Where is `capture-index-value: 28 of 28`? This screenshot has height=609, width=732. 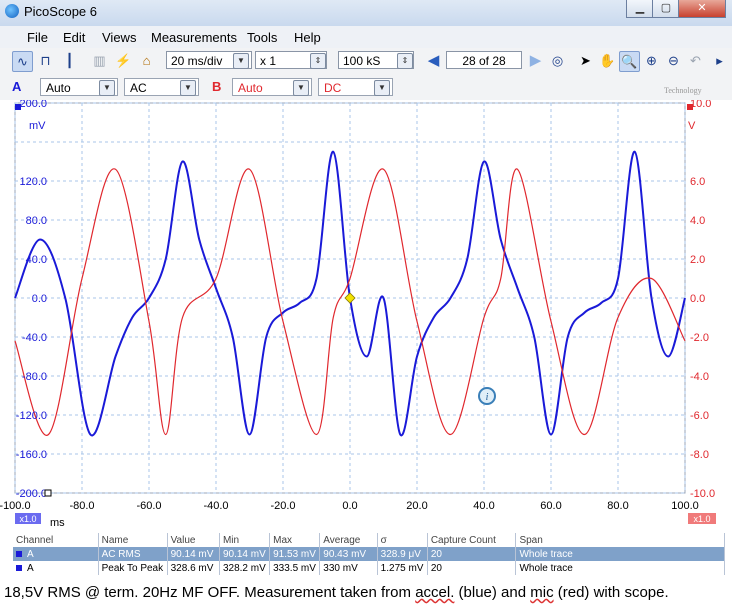 capture-index-value: 28 of 28 is located at coordinates (484, 61).